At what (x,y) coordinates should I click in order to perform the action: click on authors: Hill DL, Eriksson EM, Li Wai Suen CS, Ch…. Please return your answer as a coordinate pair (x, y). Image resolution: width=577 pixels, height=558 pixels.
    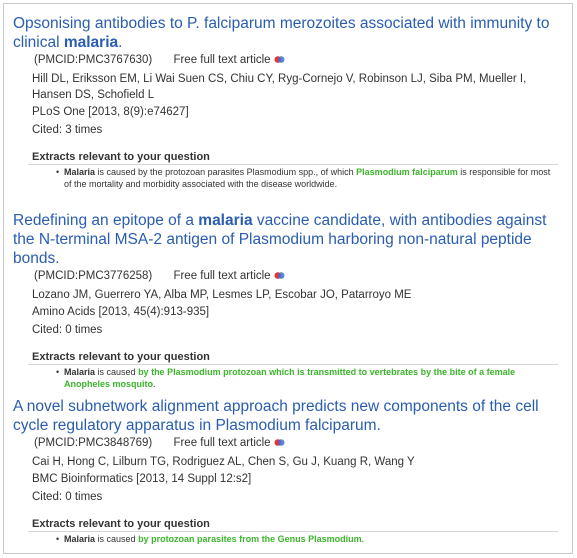
    Looking at the image, I should click on (279, 87).